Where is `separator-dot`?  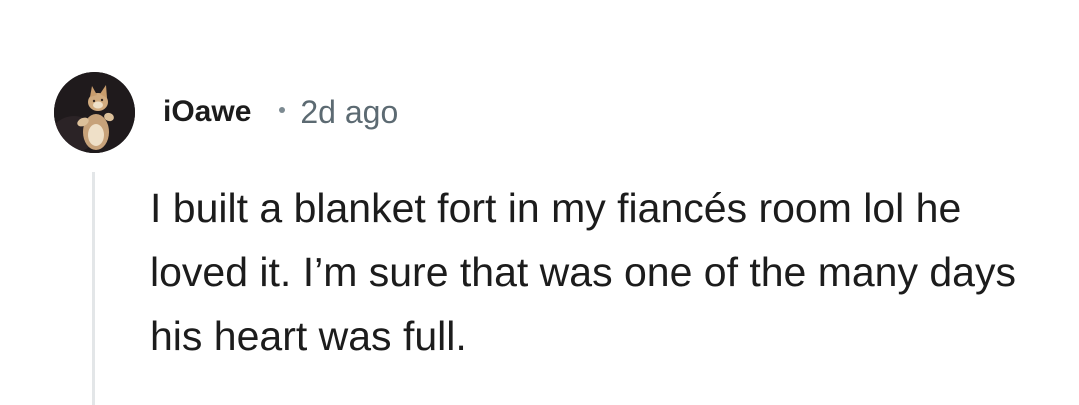
separator-dot is located at coordinates (282, 110).